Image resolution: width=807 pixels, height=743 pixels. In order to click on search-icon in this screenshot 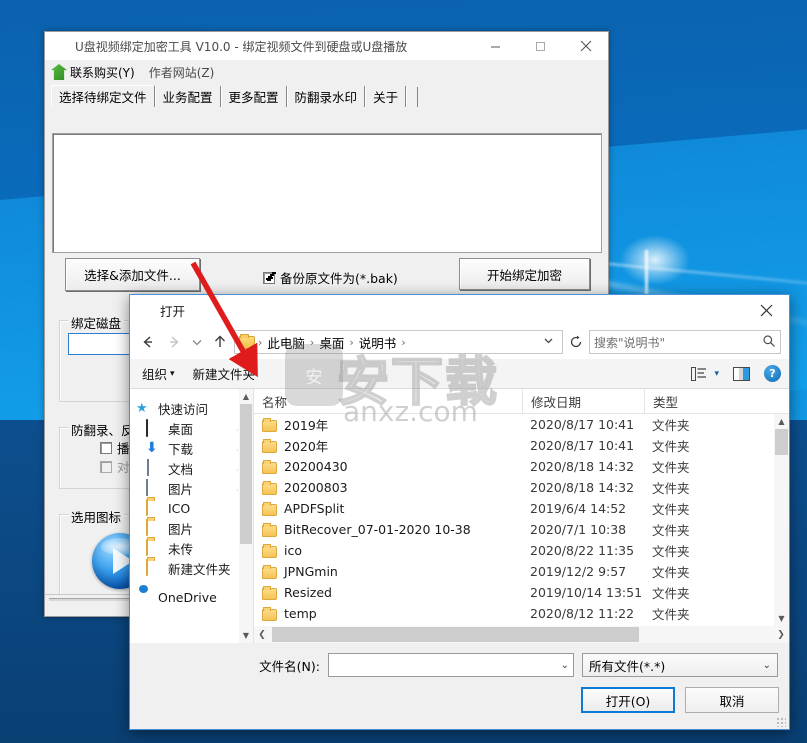, I will do `click(769, 342)`.